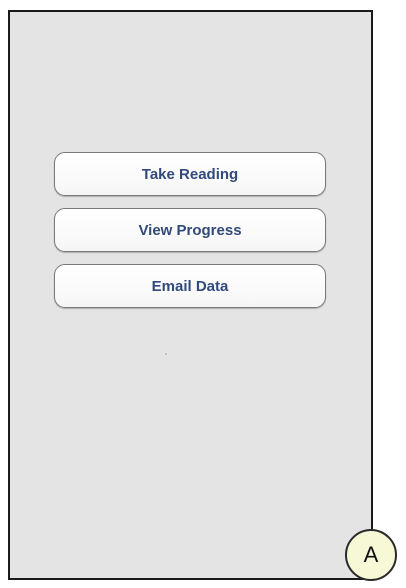  I want to click on view-progress-button: View Progress, so click(190, 230).